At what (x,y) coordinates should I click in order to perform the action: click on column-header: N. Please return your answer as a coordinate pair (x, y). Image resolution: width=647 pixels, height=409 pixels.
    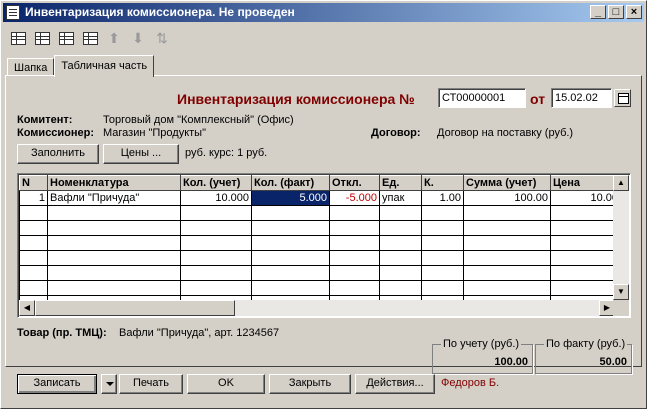
    Looking at the image, I should click on (33, 183).